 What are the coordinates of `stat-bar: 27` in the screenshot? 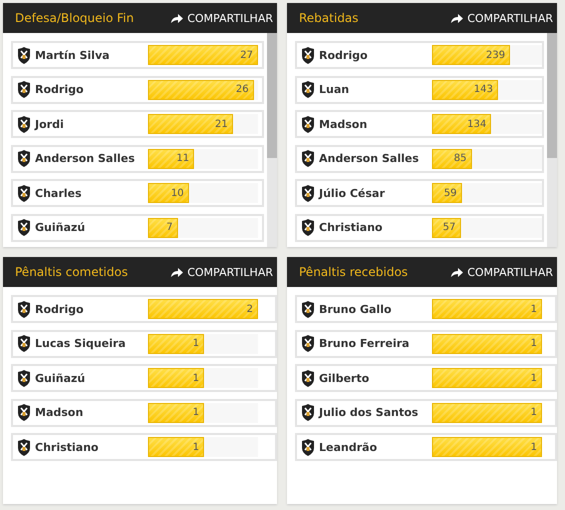 It's located at (203, 55).